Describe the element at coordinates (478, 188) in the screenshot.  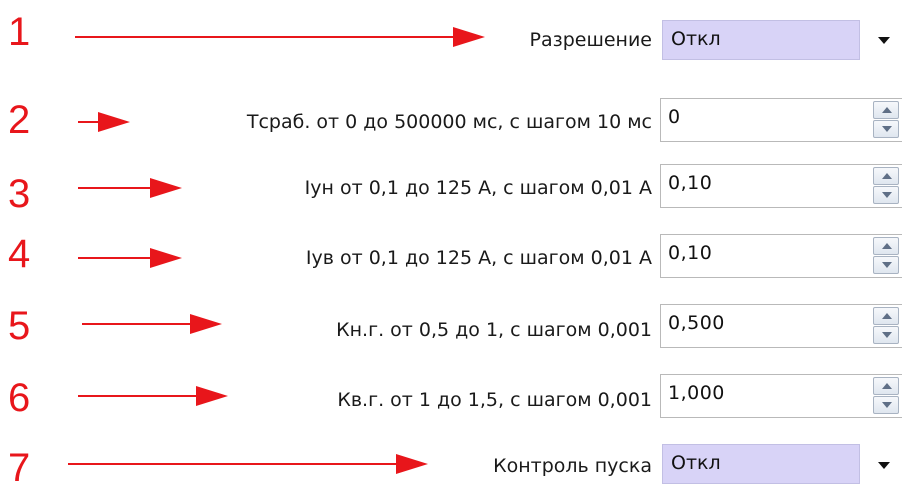
I see `iun-label: Iун от 0,1 до 125 А, с шагом 0,01 А` at that location.